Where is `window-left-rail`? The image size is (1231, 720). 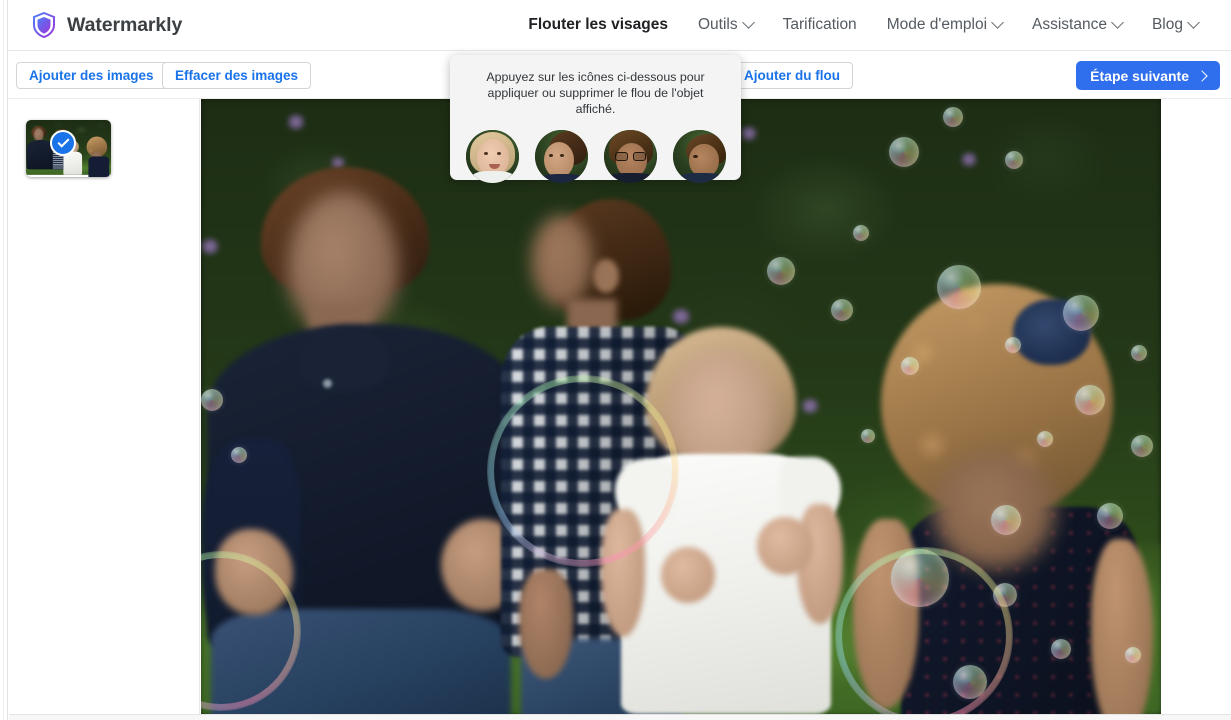
window-left-rail is located at coordinates (4, 360).